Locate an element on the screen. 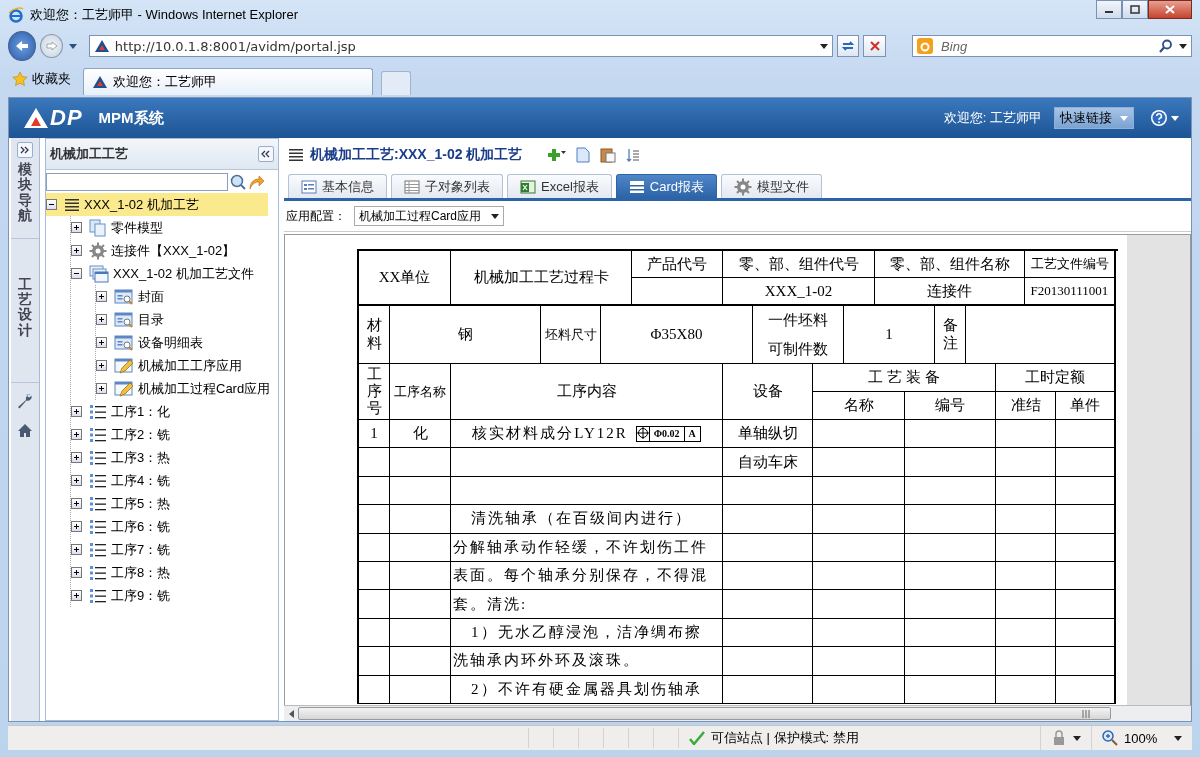  tree-item: 工序7：铣 is located at coordinates (124, 549).